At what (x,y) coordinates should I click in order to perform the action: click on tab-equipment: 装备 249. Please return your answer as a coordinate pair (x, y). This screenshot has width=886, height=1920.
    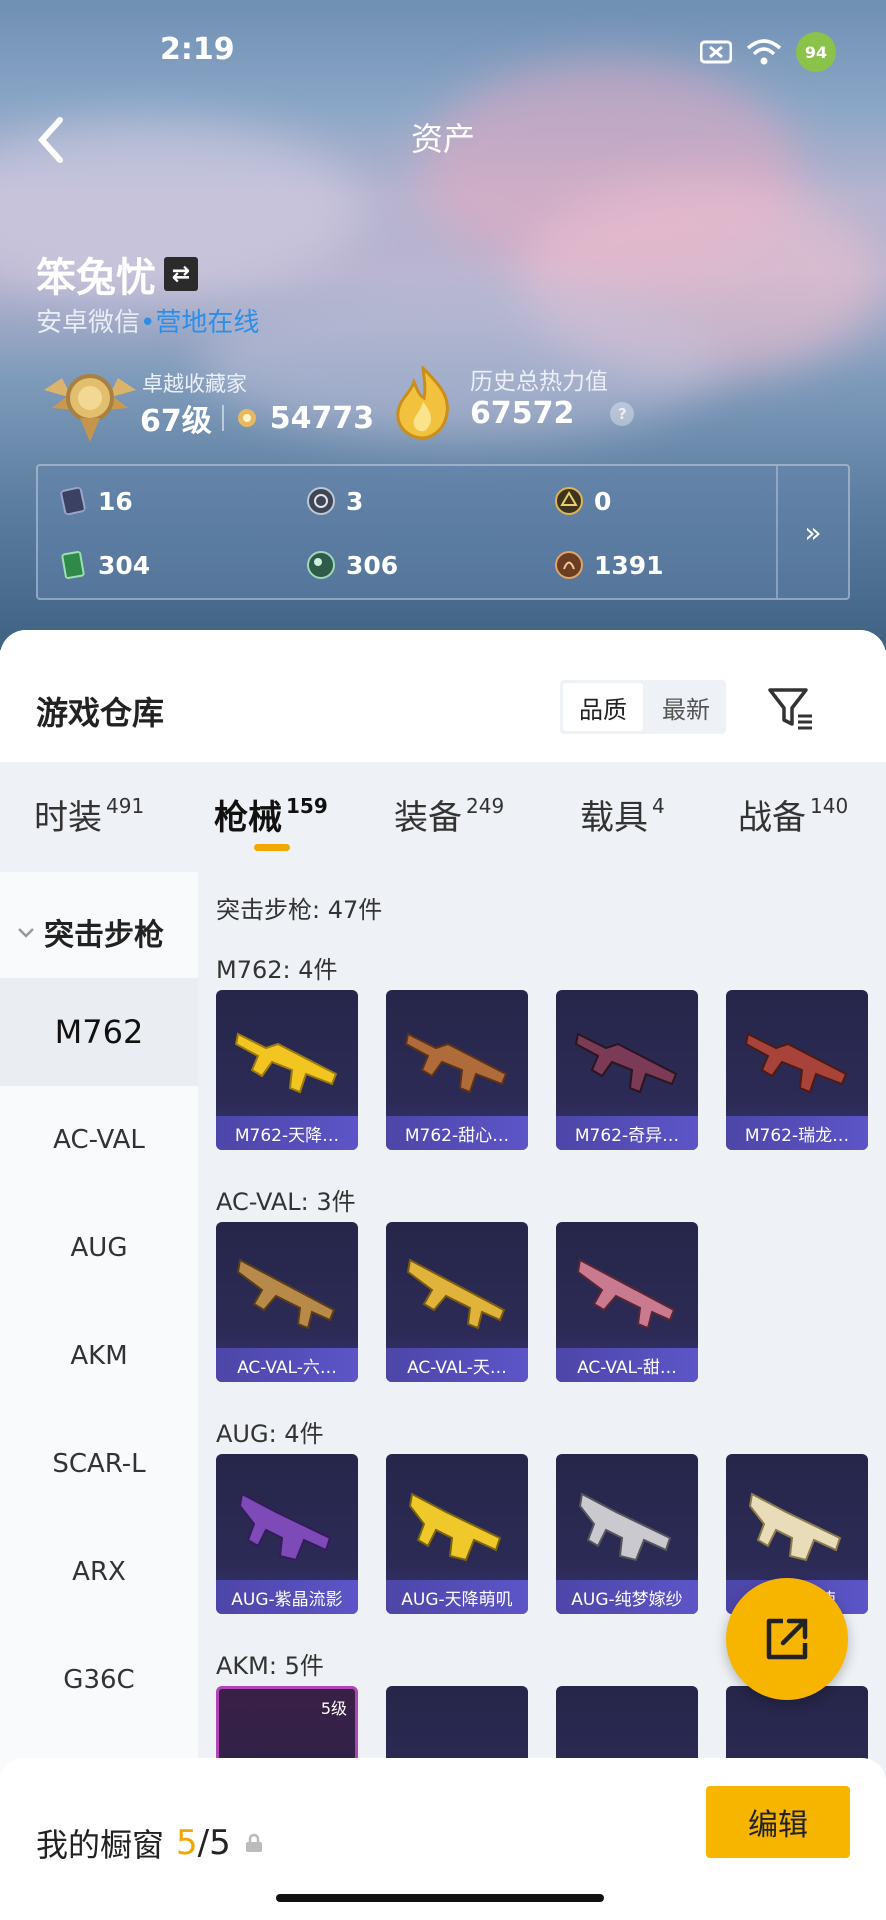
    Looking at the image, I should click on (449, 814).